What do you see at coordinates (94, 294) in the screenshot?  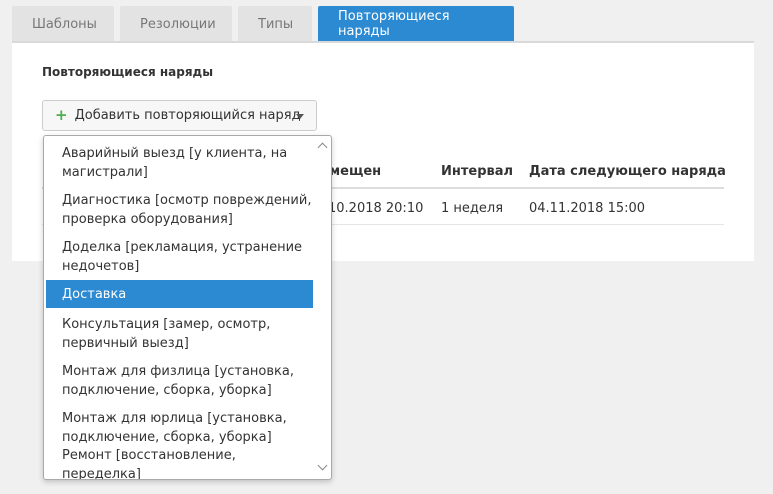 I see `option-label: Доставка` at bounding box center [94, 294].